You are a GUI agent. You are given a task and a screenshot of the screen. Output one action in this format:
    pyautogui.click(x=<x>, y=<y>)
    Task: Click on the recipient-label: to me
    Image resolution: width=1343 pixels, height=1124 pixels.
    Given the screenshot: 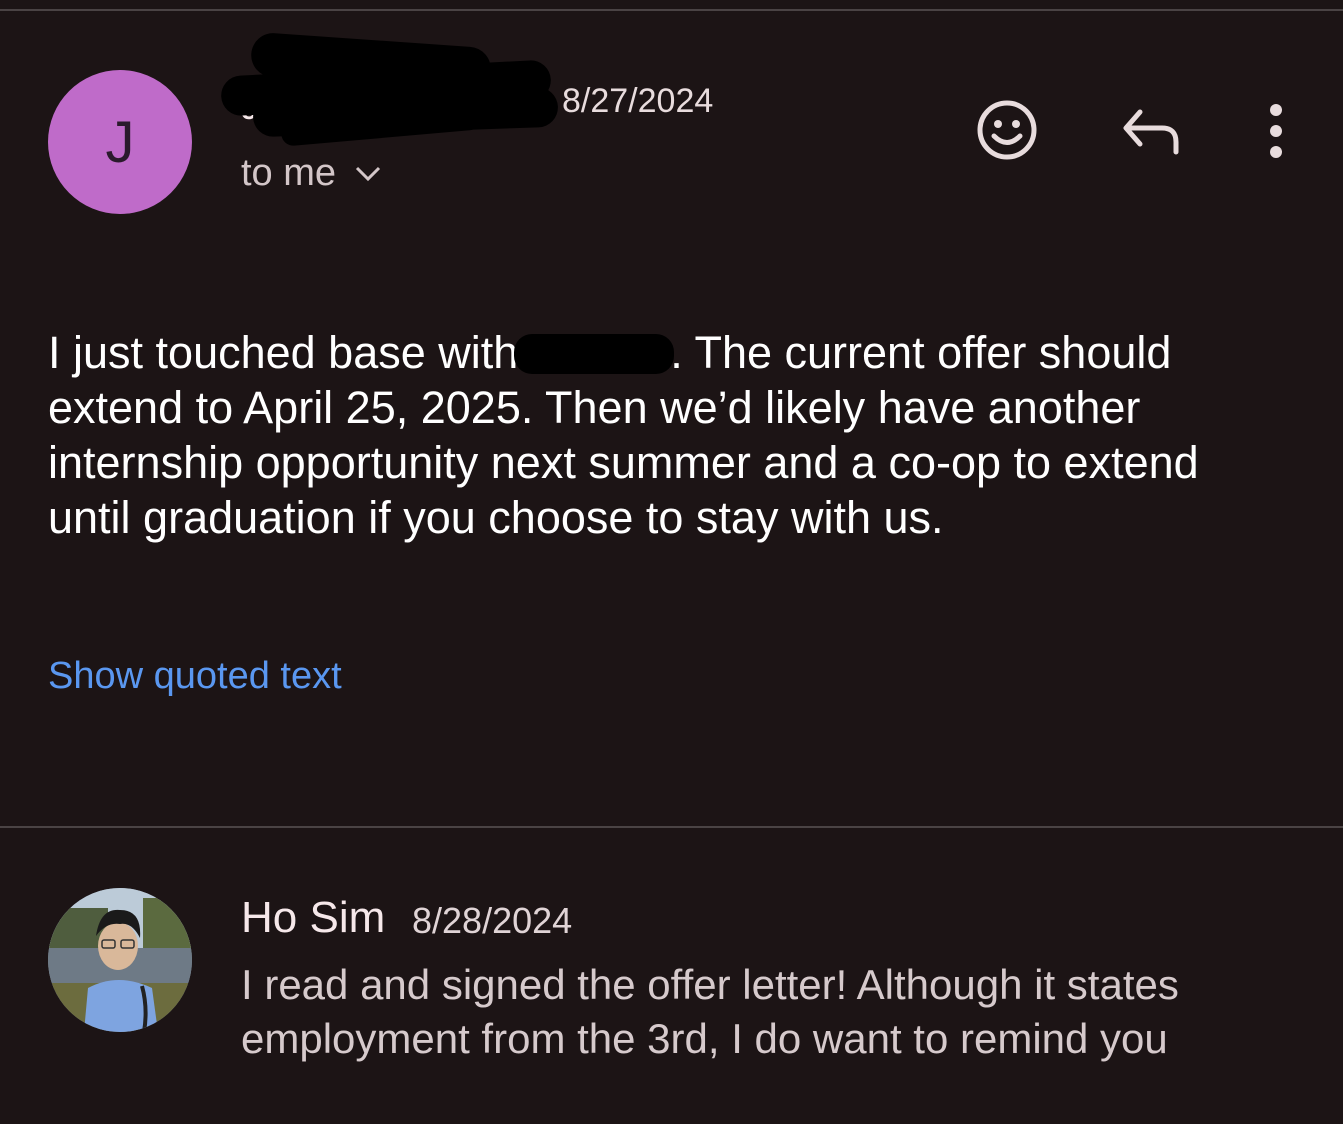 What is the action you would take?
    pyautogui.click(x=289, y=173)
    